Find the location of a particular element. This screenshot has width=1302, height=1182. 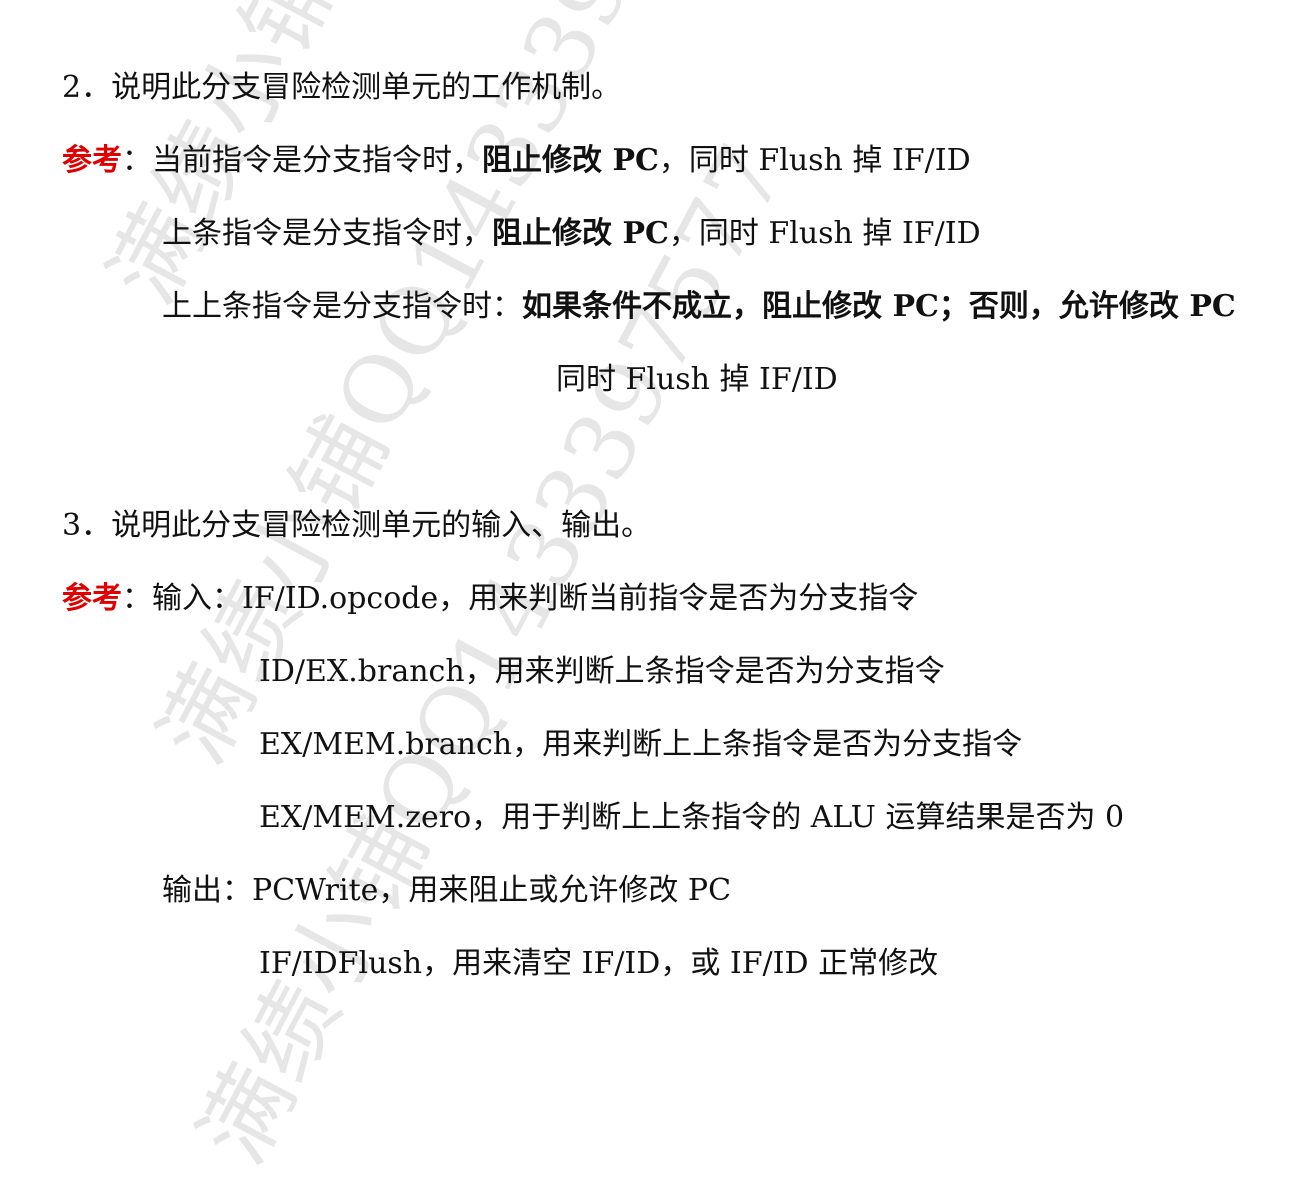

q2-answer-line-3: 上上条指令是分支指令时：如果条件不成立，阻止修改 PC；否则，允许修改 PC is located at coordinates (699, 307).